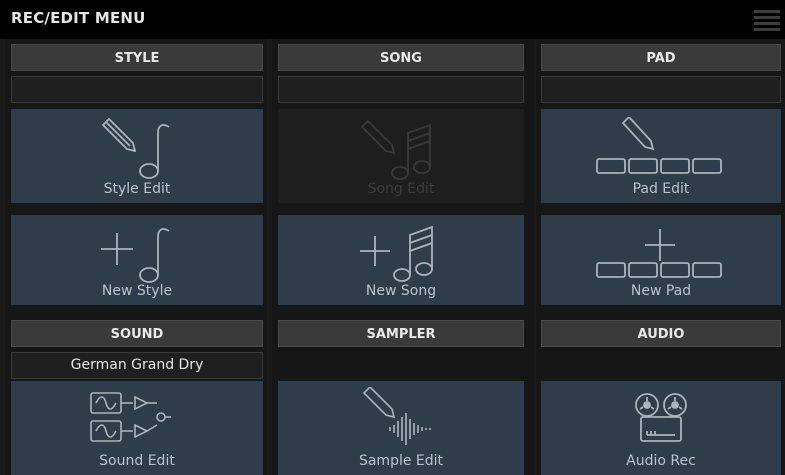 The width and height of the screenshot is (785, 475). I want to click on pencil-waveform-icon, so click(396, 416).